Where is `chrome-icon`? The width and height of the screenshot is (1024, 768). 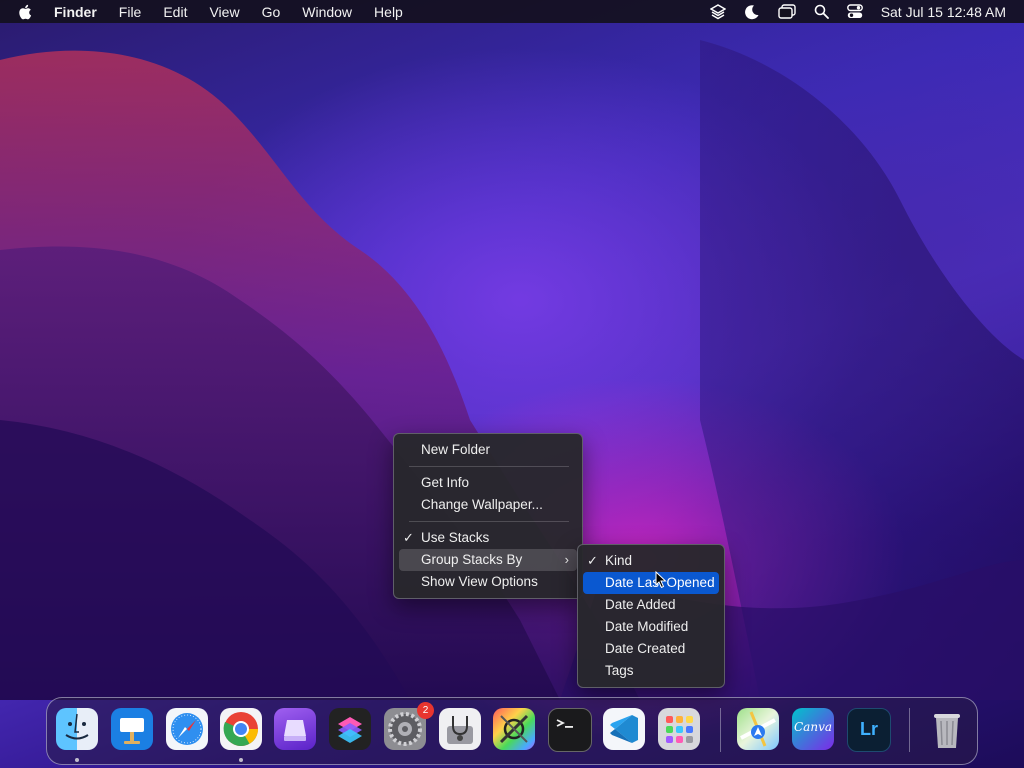 chrome-icon is located at coordinates (240, 729).